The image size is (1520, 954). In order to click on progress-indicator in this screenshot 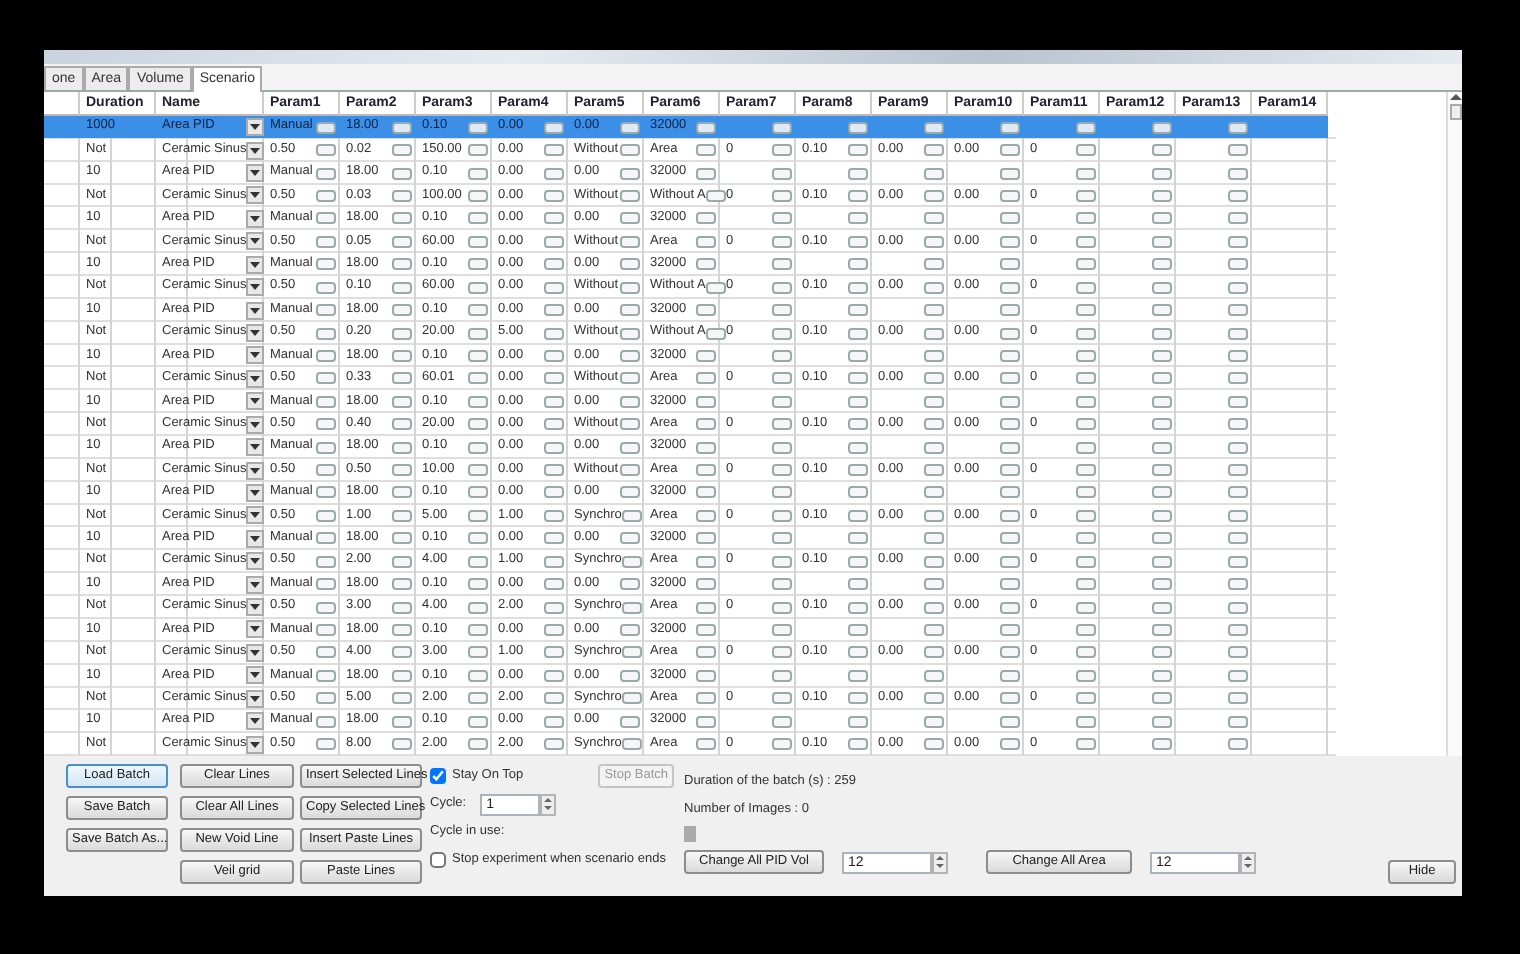, I will do `click(690, 834)`.